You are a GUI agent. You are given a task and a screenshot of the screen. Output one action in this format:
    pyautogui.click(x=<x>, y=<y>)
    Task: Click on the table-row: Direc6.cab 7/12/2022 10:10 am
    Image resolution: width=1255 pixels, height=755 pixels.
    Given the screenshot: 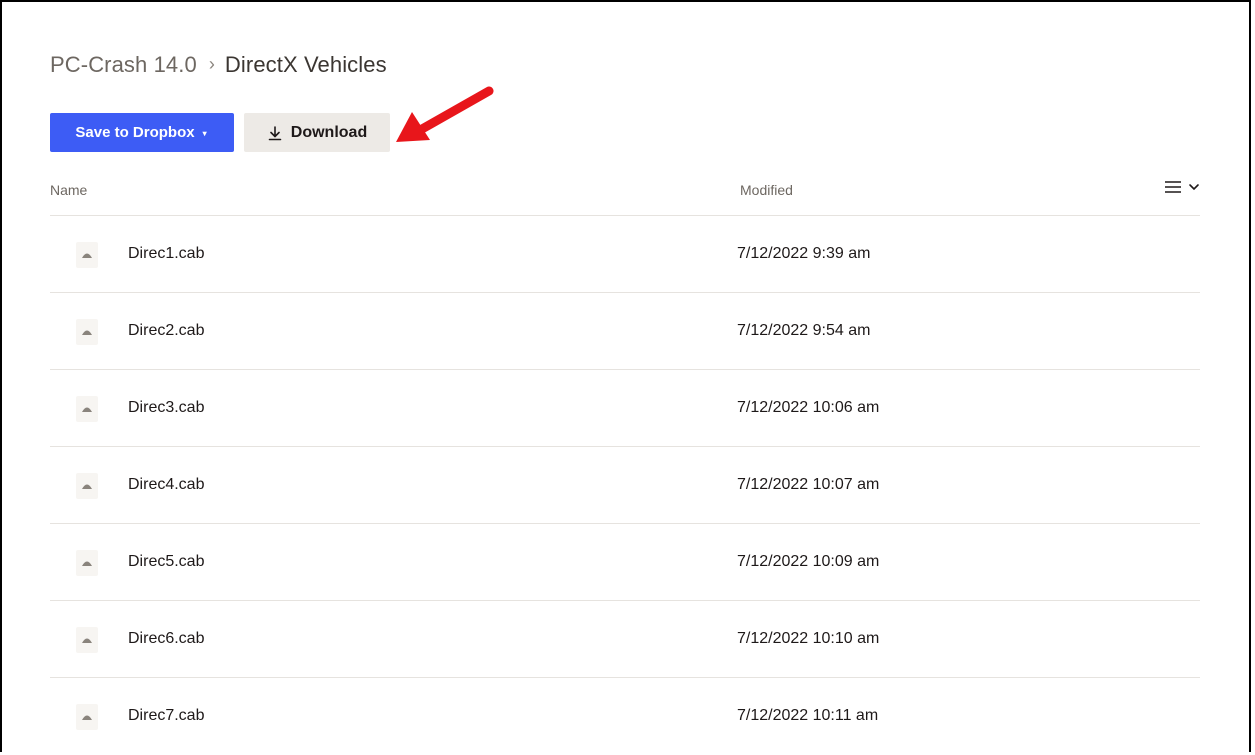 What is the action you would take?
    pyautogui.click(x=625, y=639)
    